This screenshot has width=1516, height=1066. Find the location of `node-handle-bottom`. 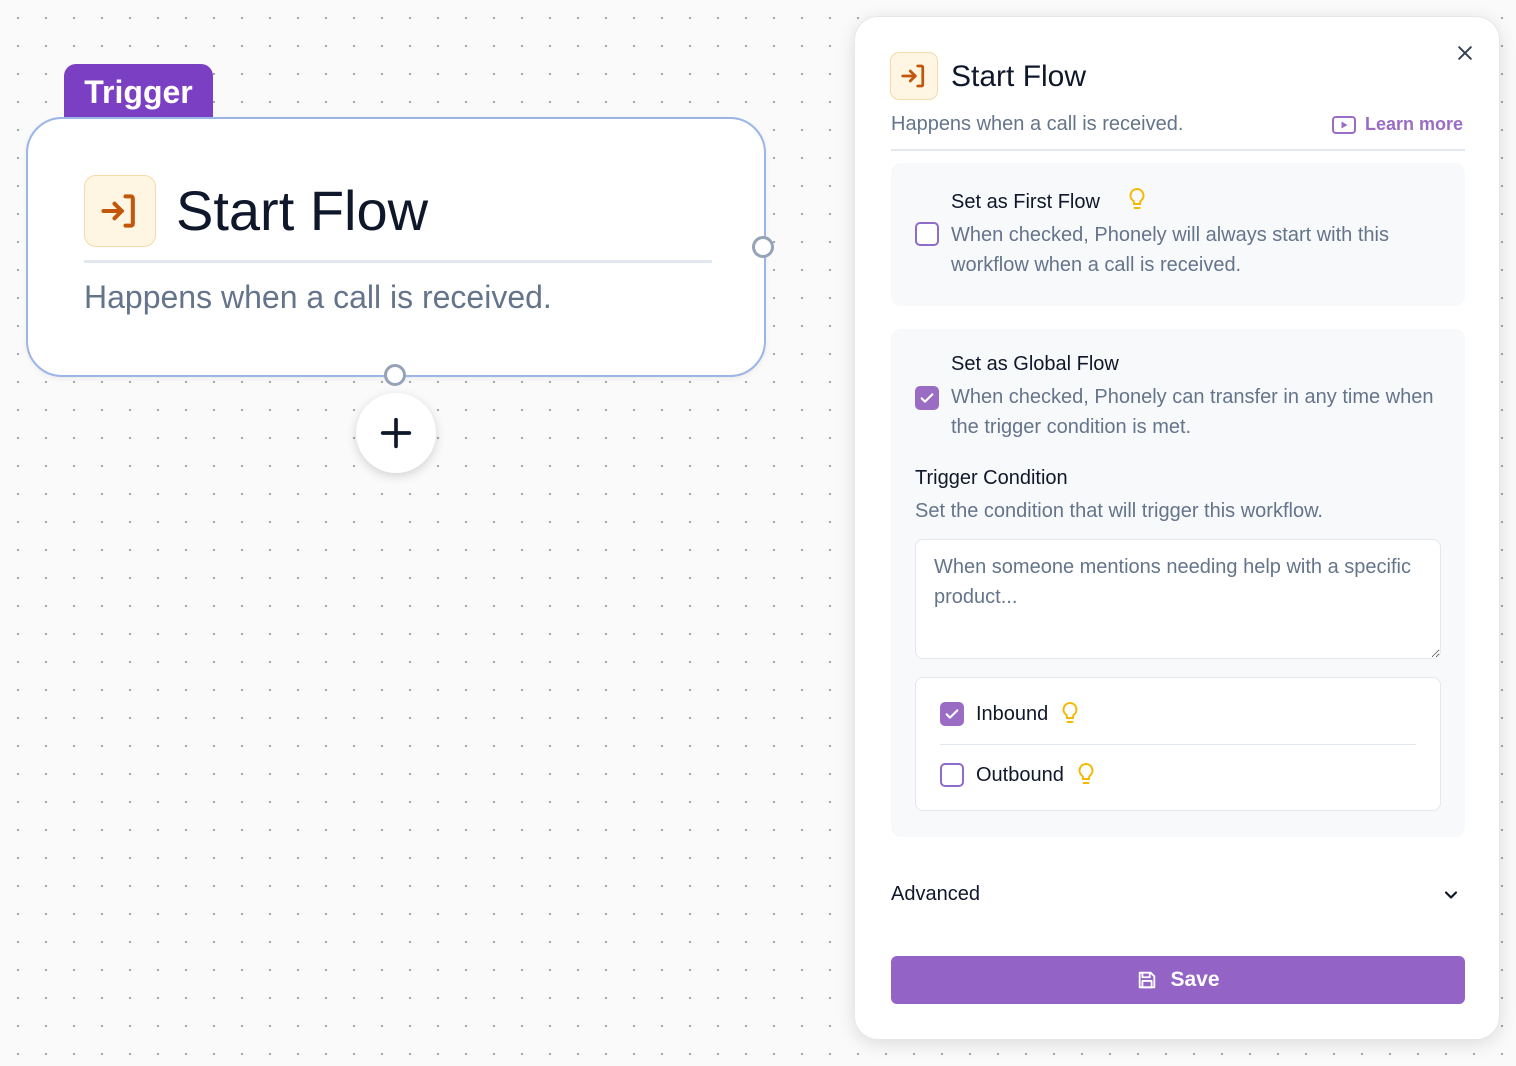

node-handle-bottom is located at coordinates (395, 375).